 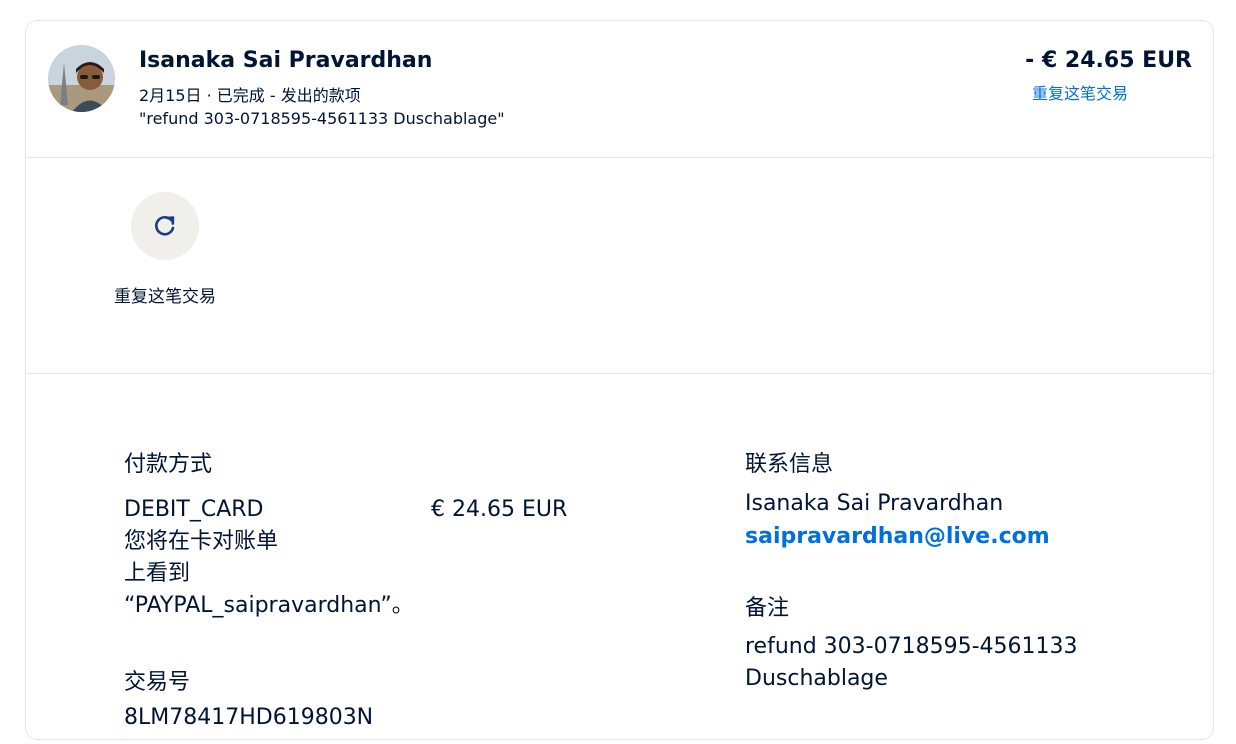 I want to click on contact-name: Isanaka Sai Pravardhan, so click(x=874, y=503).